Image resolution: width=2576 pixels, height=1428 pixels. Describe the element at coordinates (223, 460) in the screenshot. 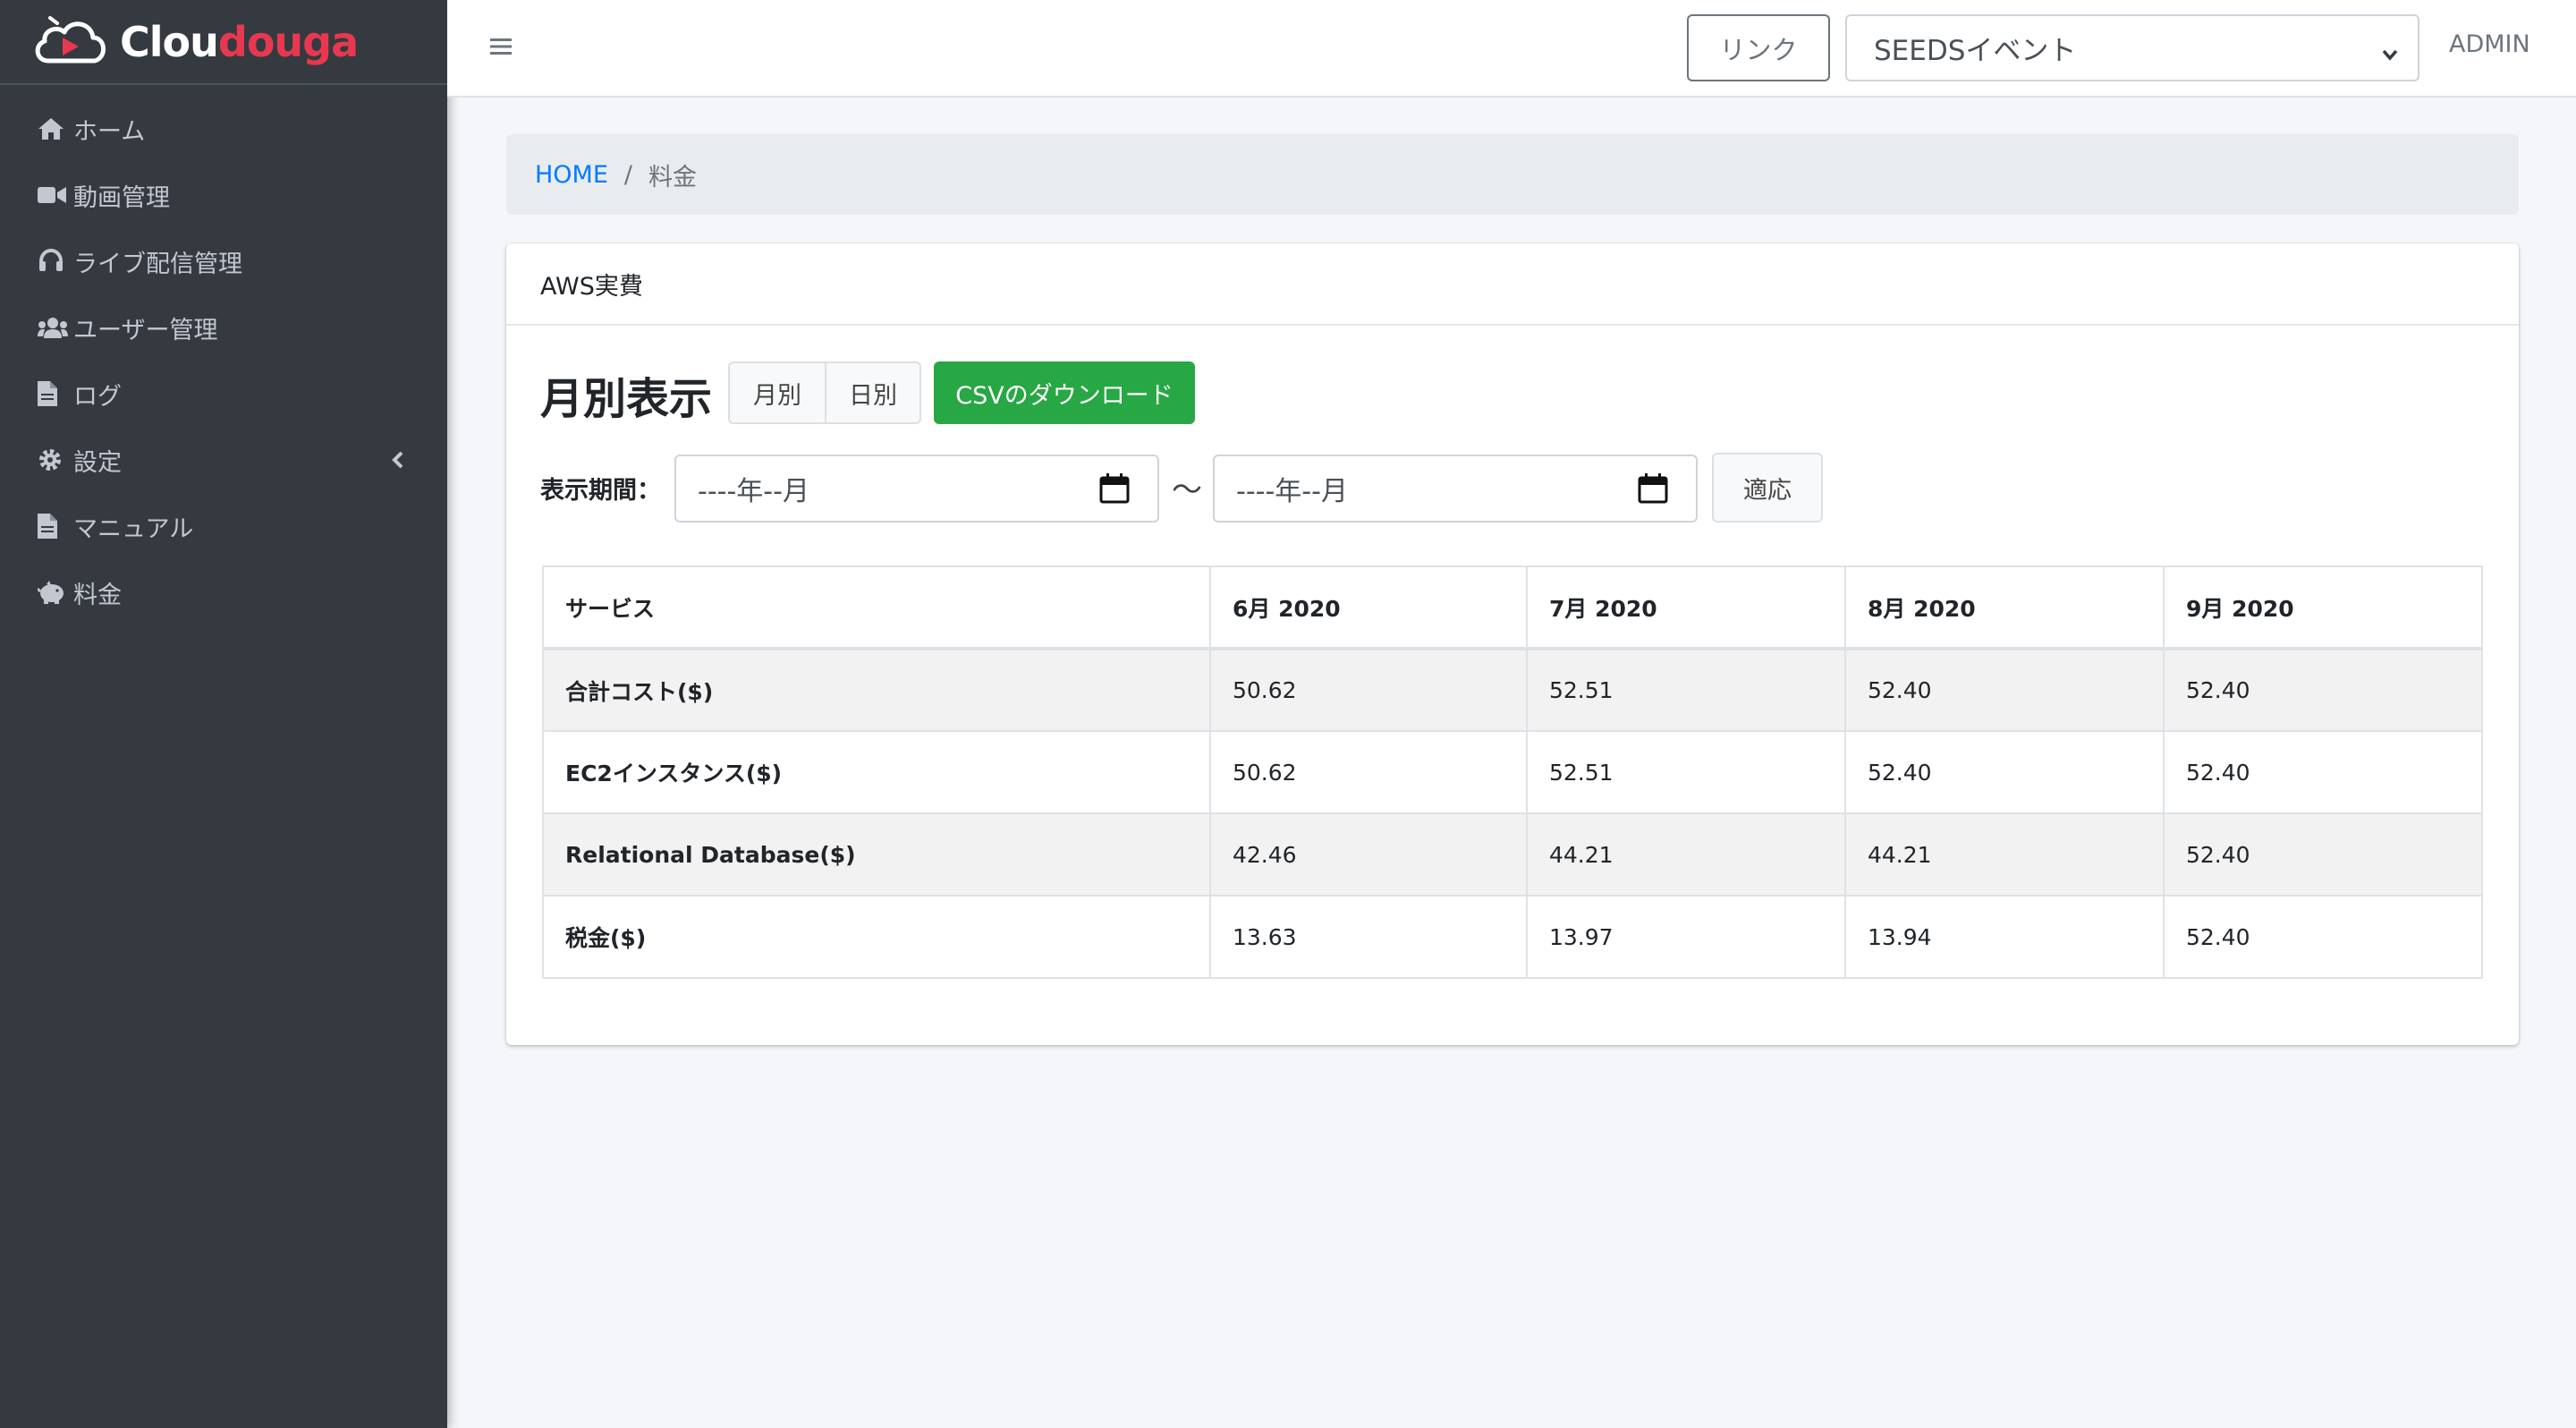

I see `sidebar-item-settings: 設定` at that location.